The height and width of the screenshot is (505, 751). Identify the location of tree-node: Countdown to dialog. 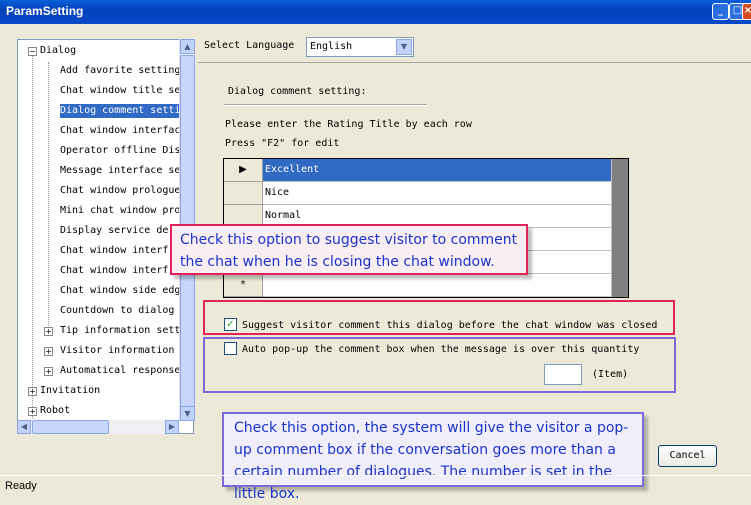
(117, 311).